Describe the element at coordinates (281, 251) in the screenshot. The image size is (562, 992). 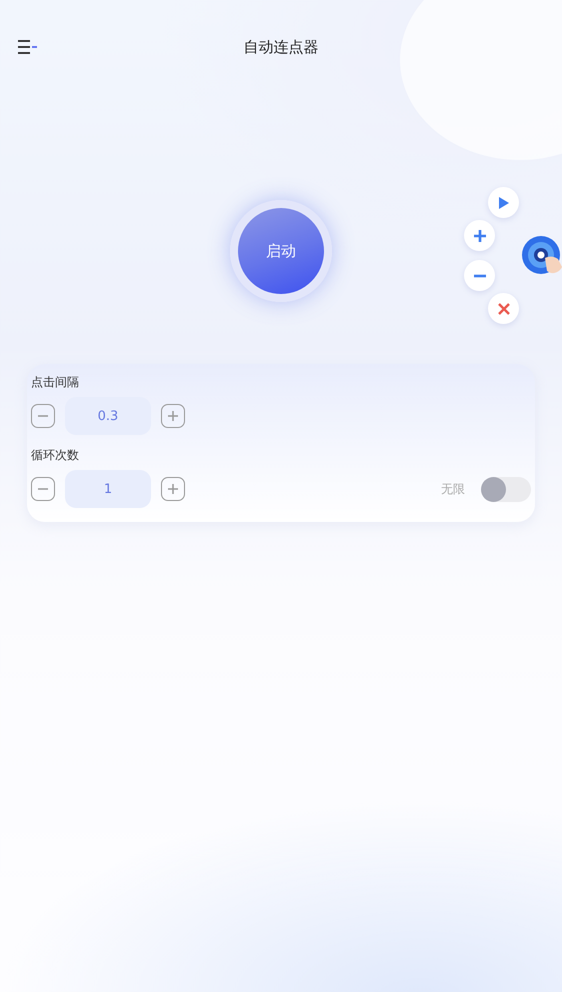
I see `start-button: 启动` at that location.